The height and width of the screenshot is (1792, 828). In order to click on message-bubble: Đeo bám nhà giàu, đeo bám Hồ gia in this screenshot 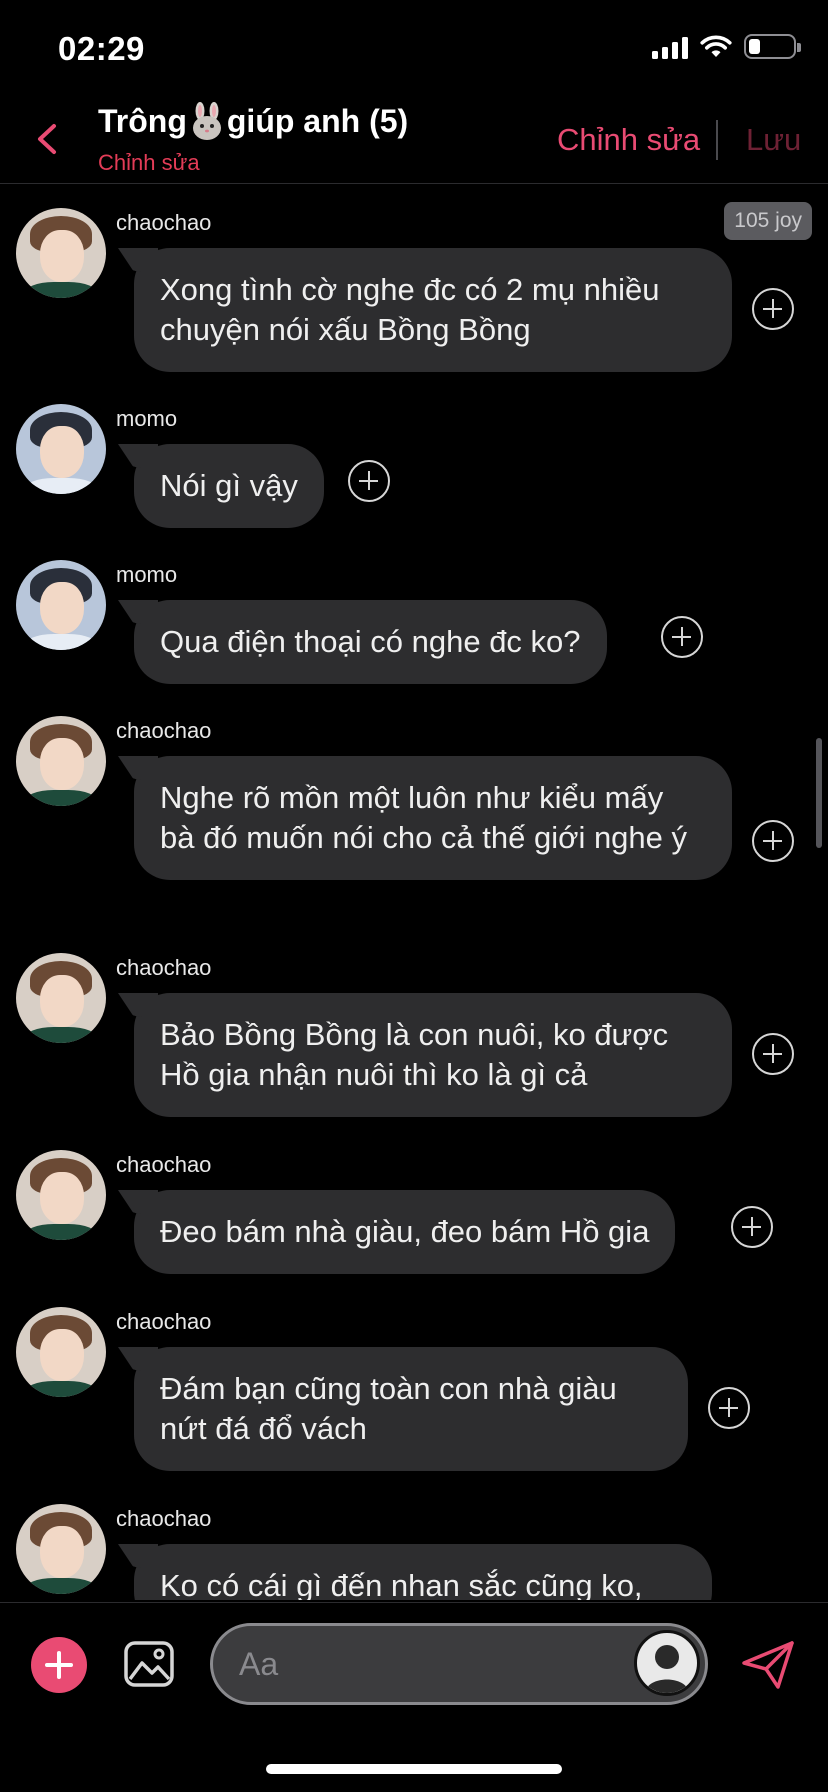, I will do `click(405, 1232)`.